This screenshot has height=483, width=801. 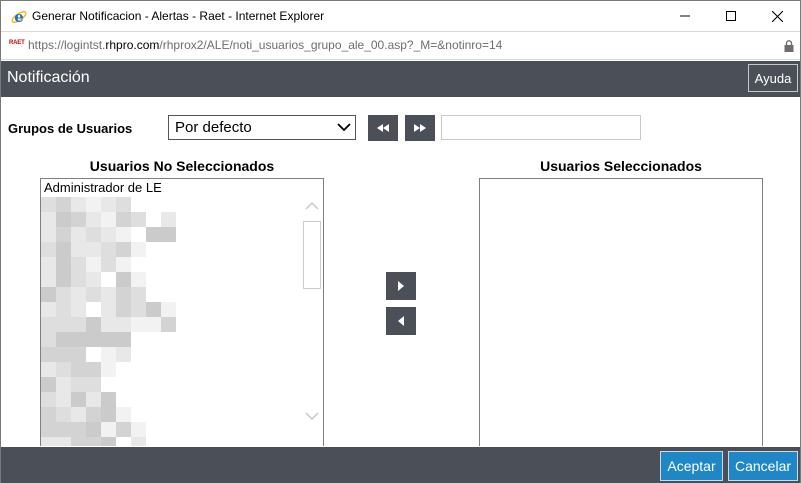 I want to click on prev-group-button, so click(x=383, y=128).